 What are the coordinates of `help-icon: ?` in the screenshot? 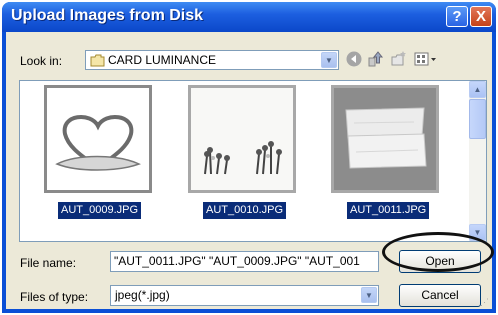 It's located at (457, 16).